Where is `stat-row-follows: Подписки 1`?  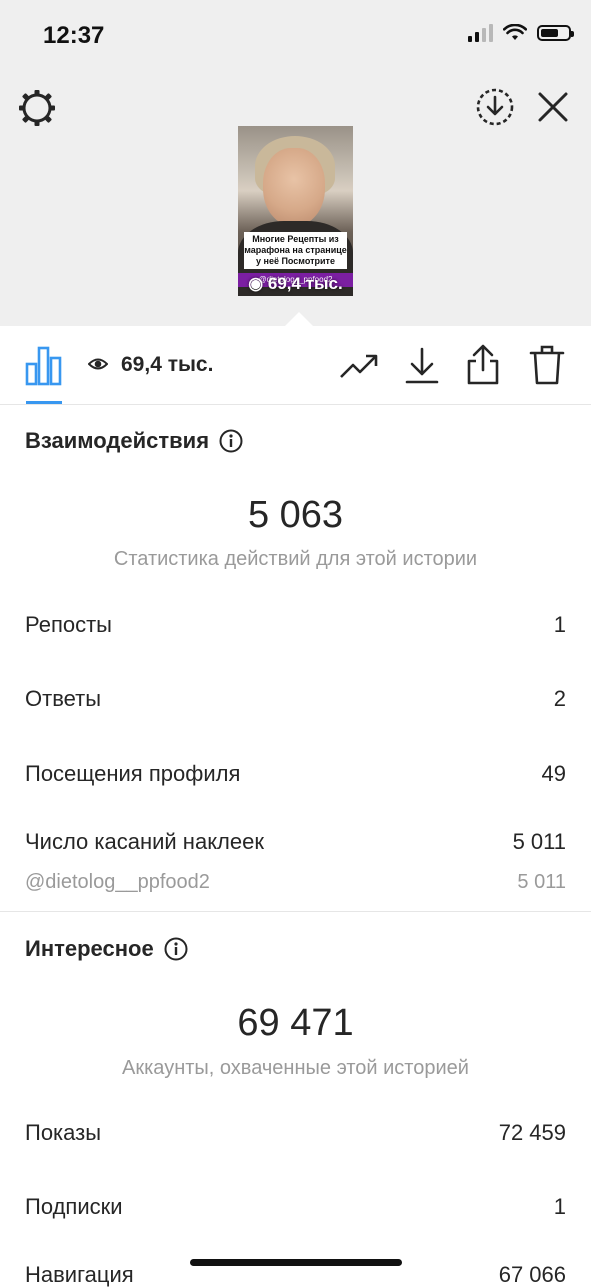
stat-row-follows: Подписки 1 is located at coordinates (295, 1207).